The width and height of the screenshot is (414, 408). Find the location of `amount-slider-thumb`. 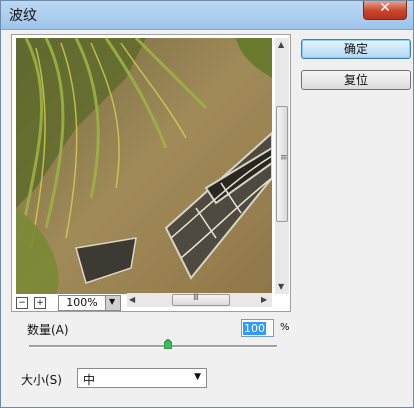

amount-slider-thumb is located at coordinates (167, 344).